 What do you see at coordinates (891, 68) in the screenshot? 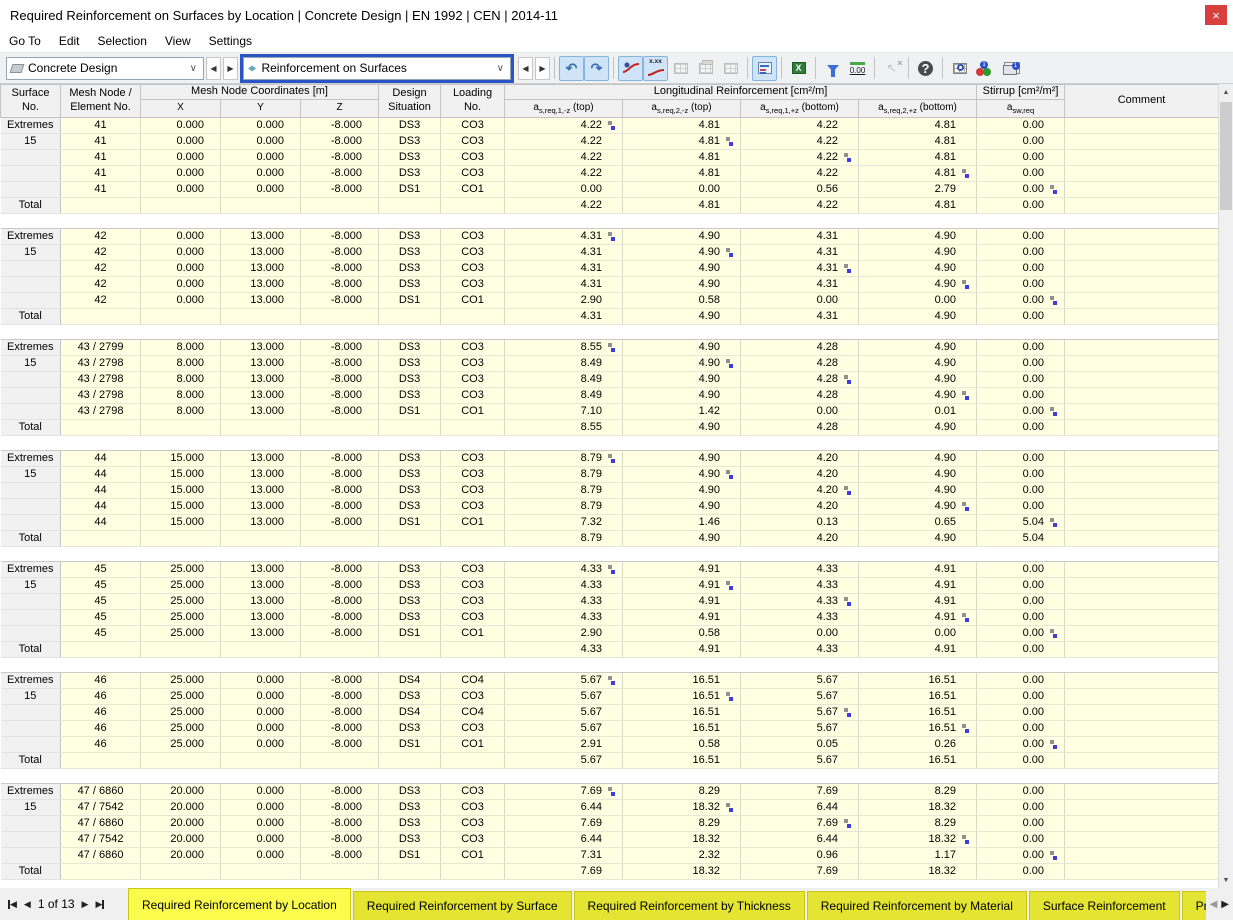
I see `delete-results-button: ↖` at bounding box center [891, 68].